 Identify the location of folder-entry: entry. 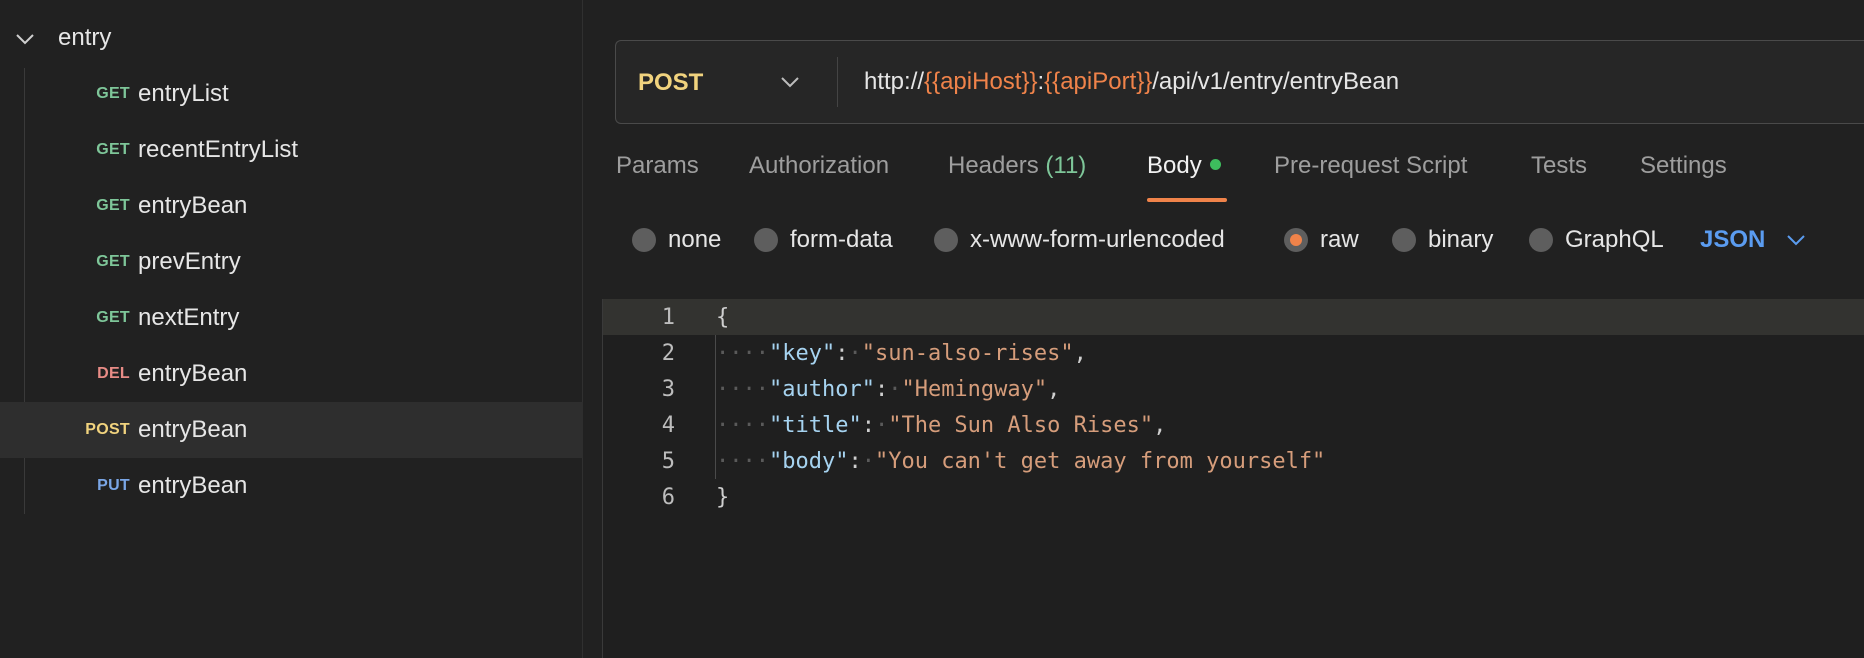
(291, 38).